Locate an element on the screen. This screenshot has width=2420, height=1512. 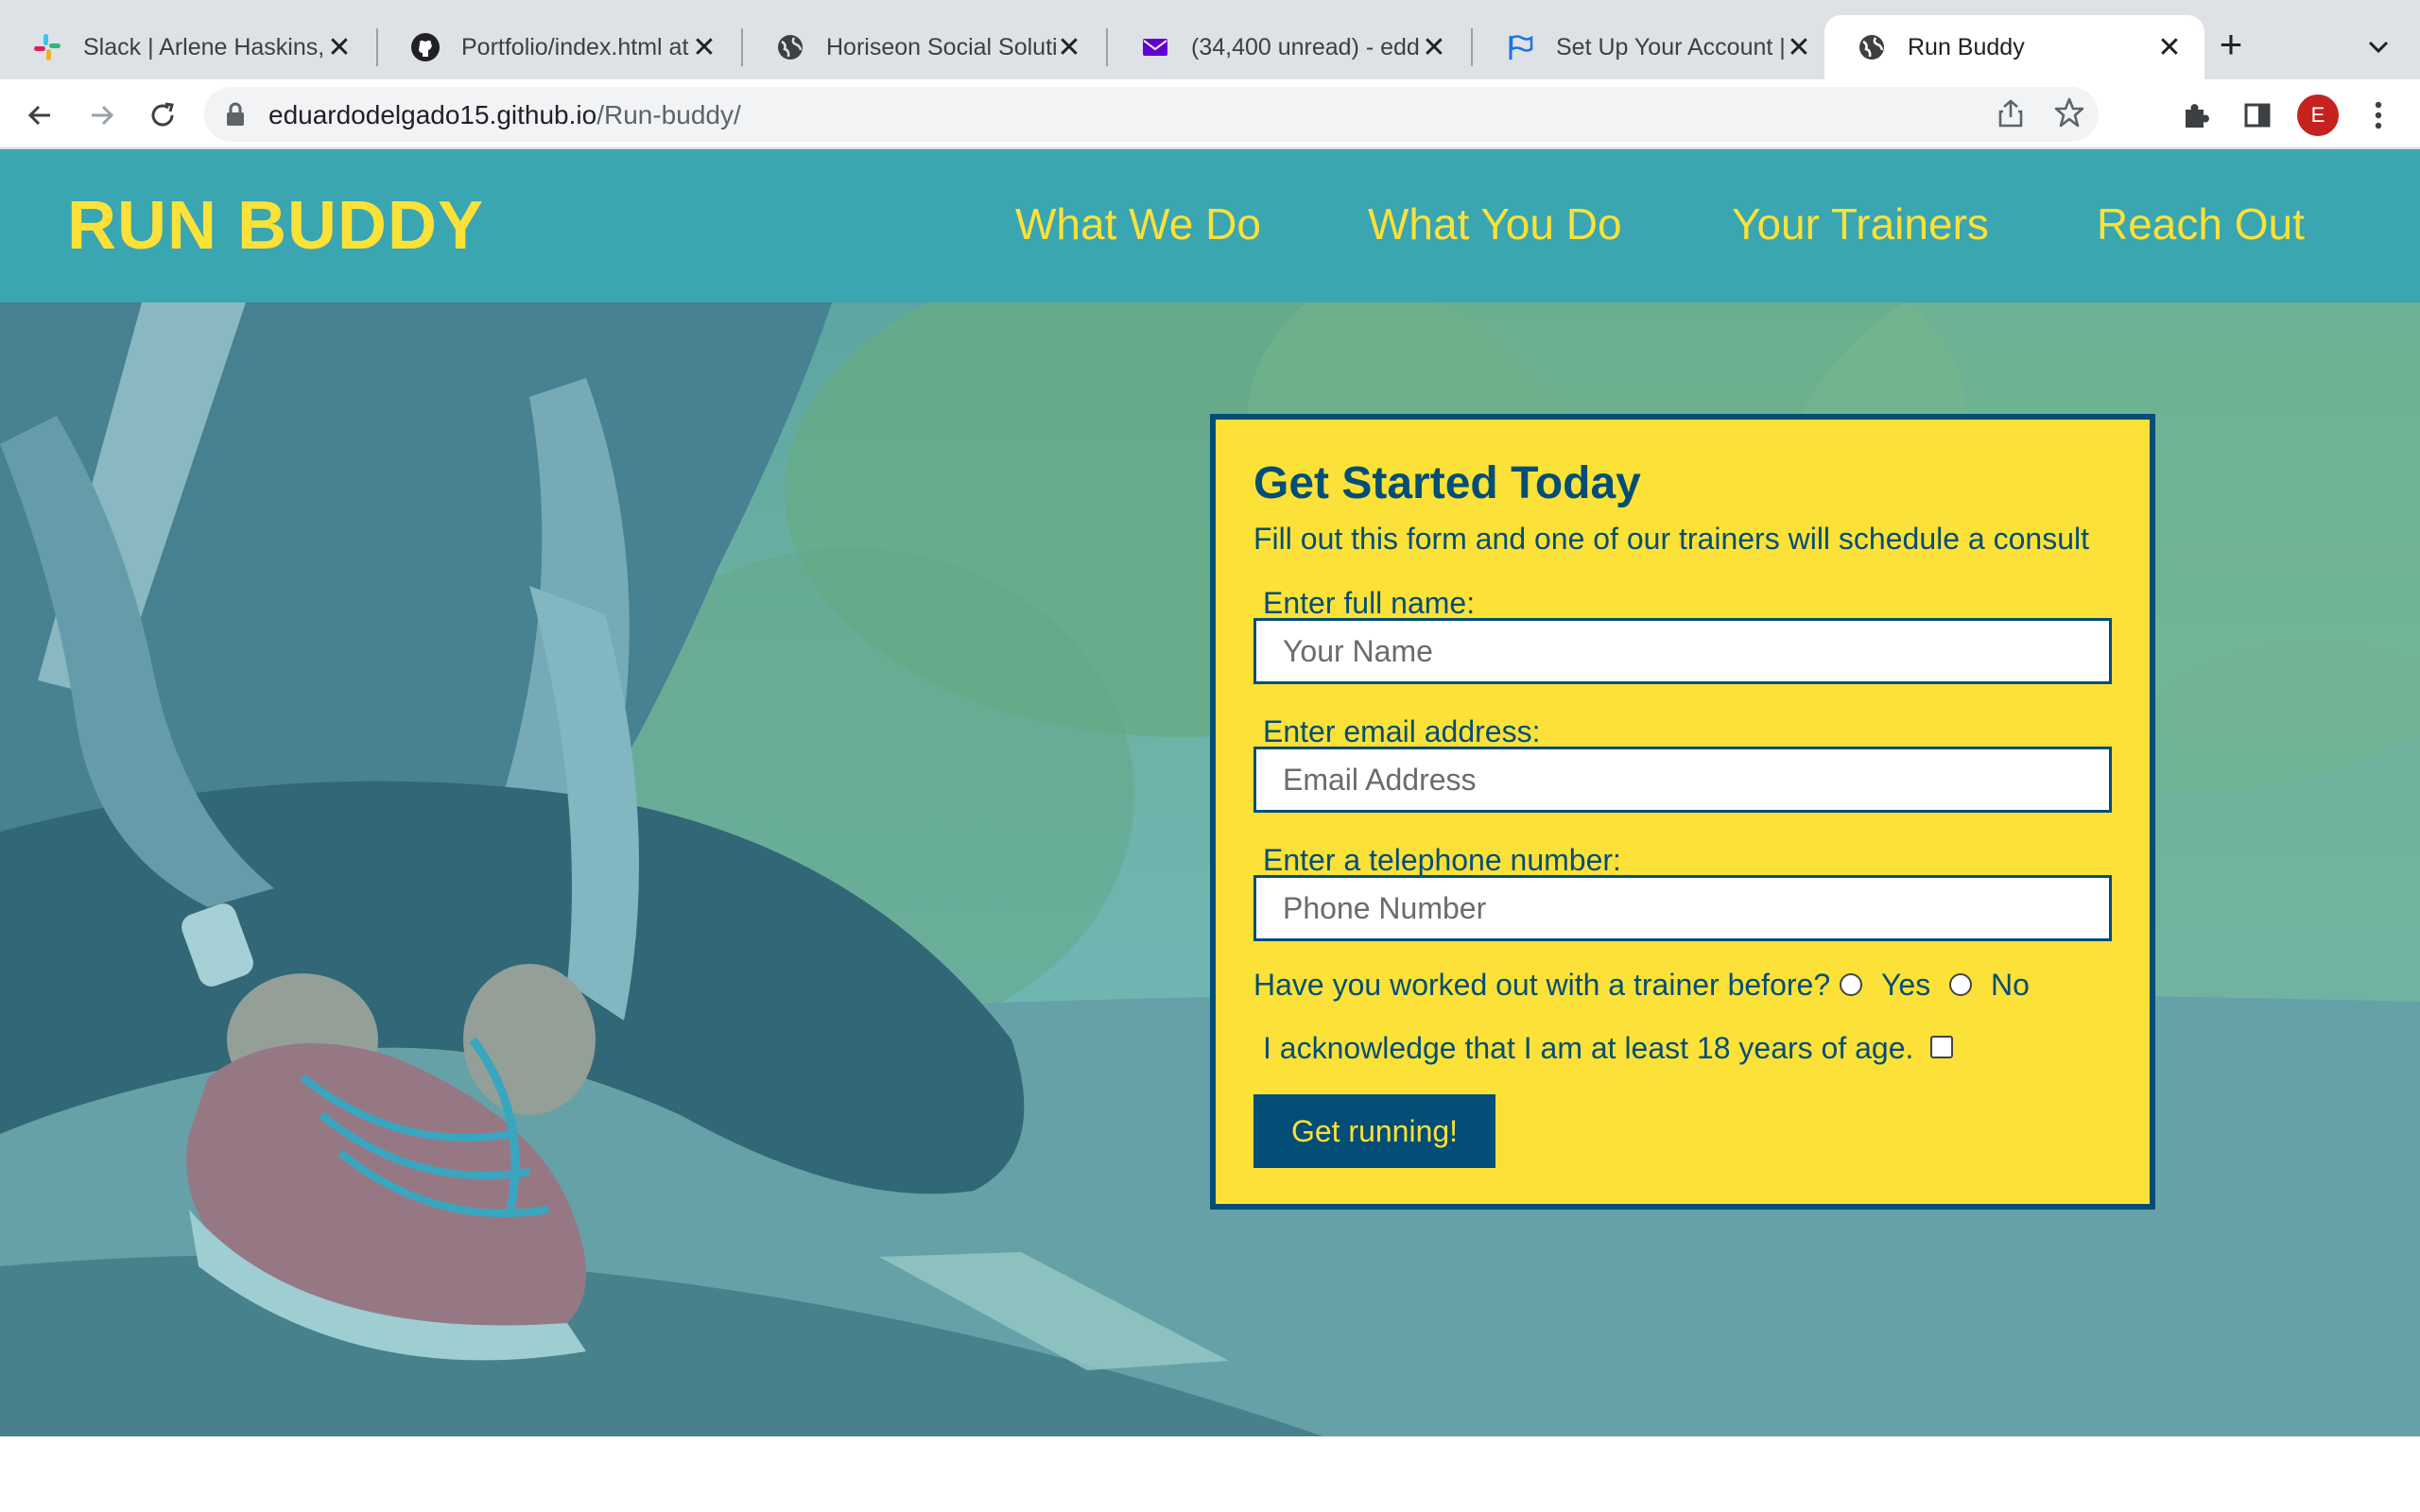
age-acknowledge-checkbox is located at coordinates (1942, 1047).